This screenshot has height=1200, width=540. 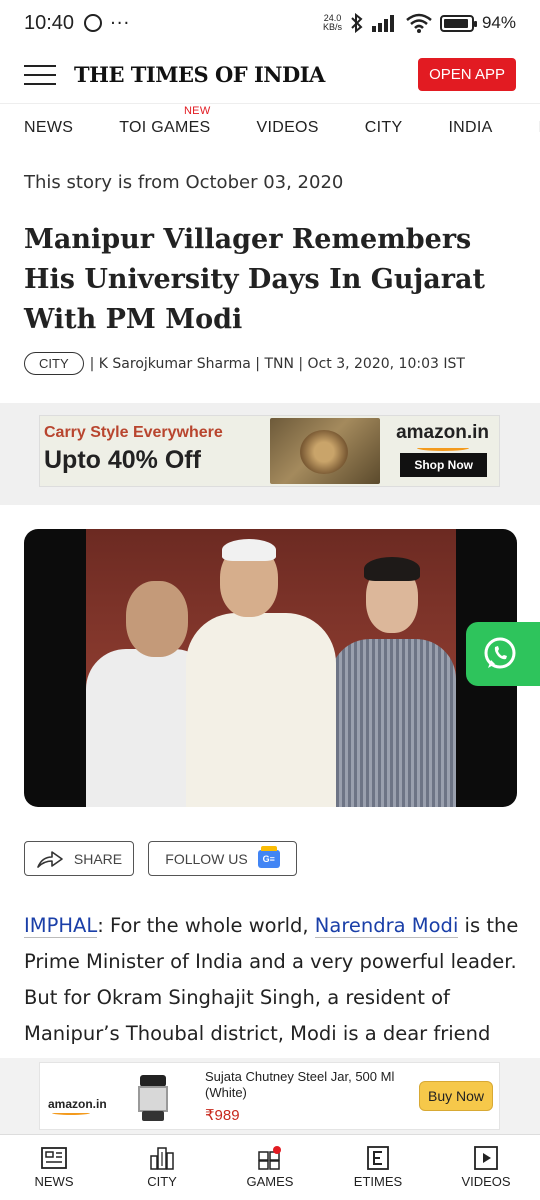 I want to click on whatsapp-icon, so click(x=500, y=653).